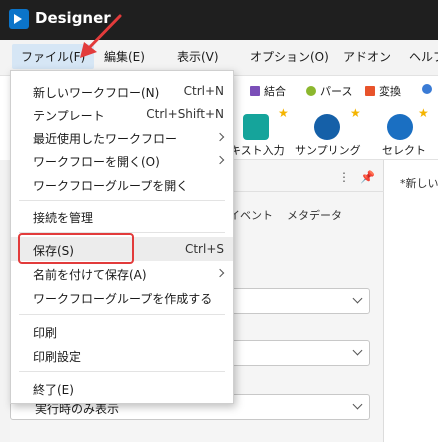 This screenshot has height=442, width=438. What do you see at coordinates (370, 91) in the screenshot?
I see `transform-category-icon` at bounding box center [370, 91].